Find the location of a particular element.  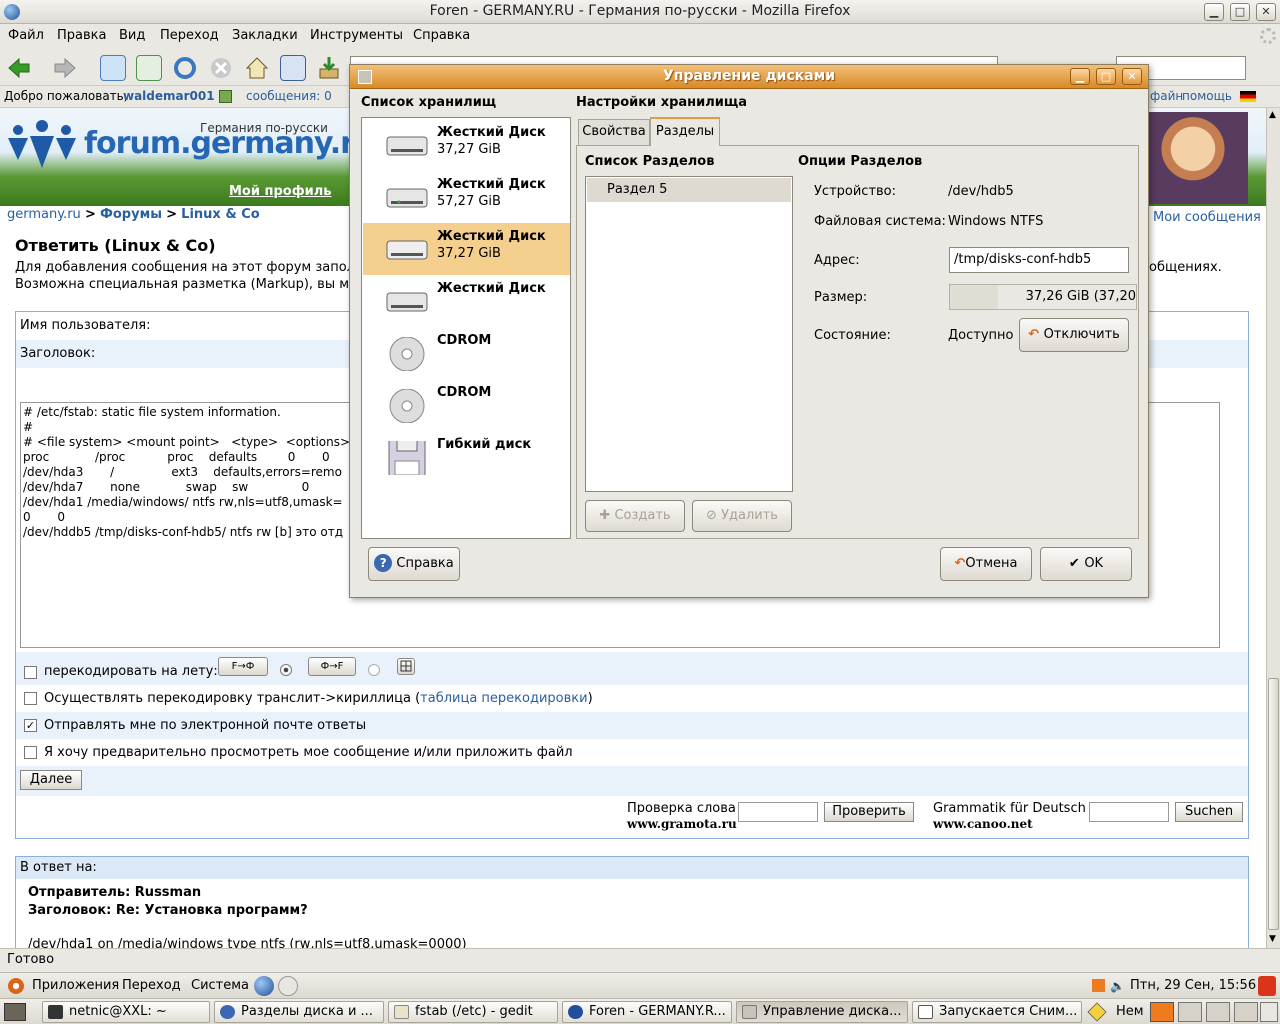

device-item: Жесткий Диск 57,27 GiB is located at coordinates (466, 197).